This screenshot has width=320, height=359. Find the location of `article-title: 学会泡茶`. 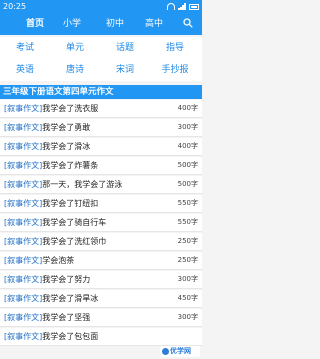

article-title: 学会泡茶 is located at coordinates (58, 260).